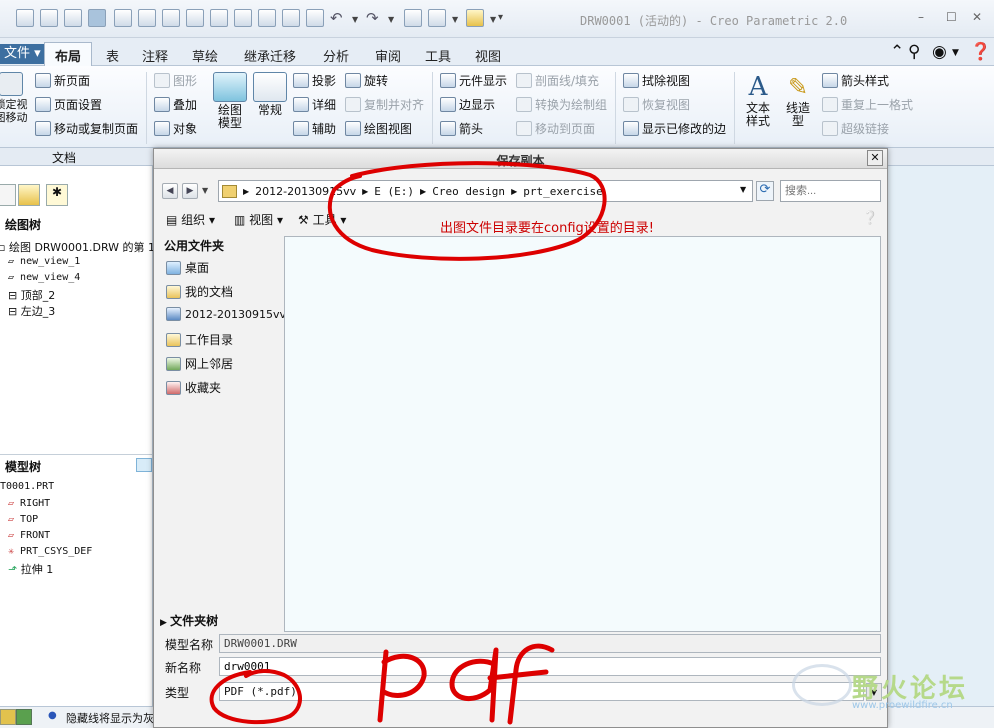 This screenshot has width=994, height=728. What do you see at coordinates (205, 190) in the screenshot?
I see `history-dropdown-icon: ▼` at bounding box center [205, 190].